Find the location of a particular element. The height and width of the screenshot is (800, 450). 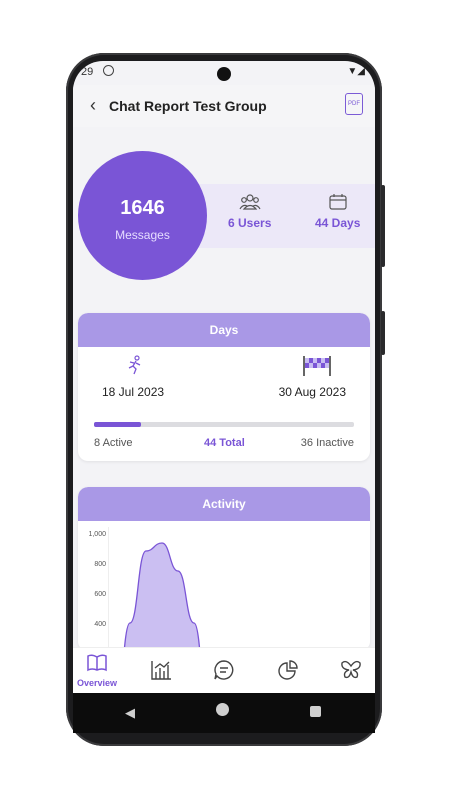

days-card-title: Days is located at coordinates (224, 330).